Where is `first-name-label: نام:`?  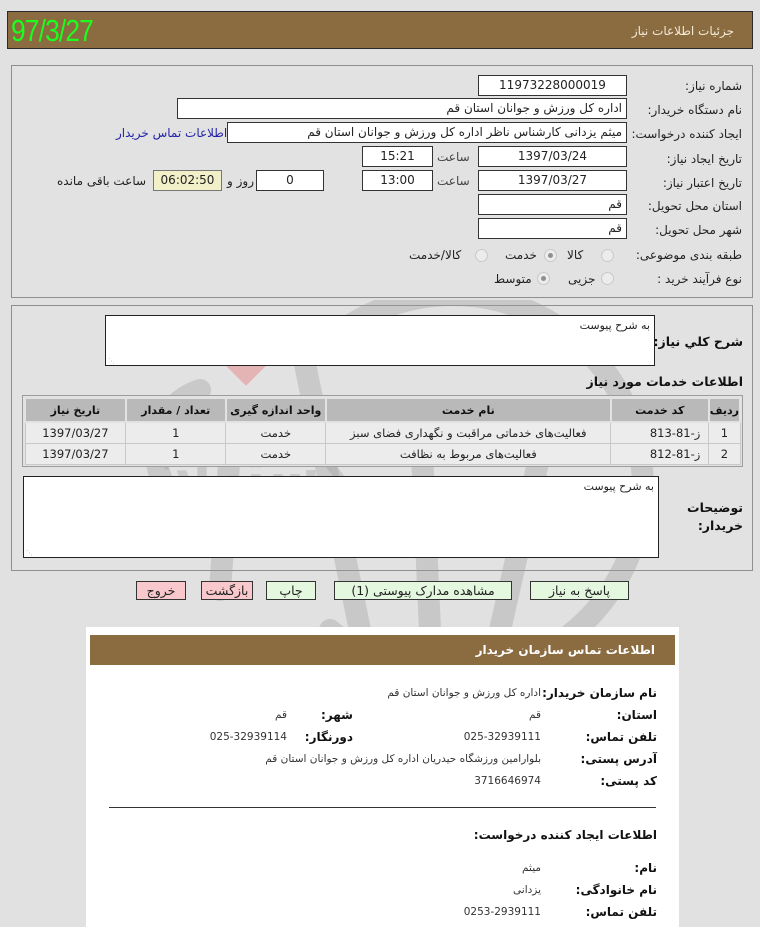
first-name-label: نام: is located at coordinates (645, 868).